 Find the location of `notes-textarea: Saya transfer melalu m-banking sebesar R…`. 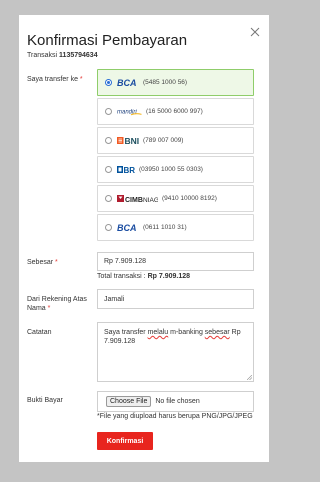

notes-textarea: Saya transfer melalu m-banking sebesar R… is located at coordinates (175, 352).